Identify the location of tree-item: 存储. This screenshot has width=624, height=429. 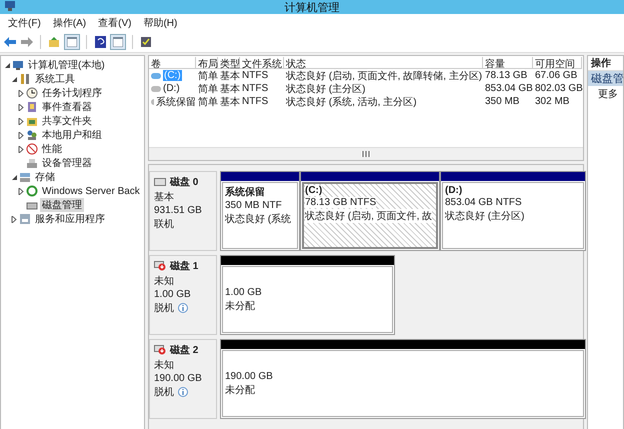
(45, 177).